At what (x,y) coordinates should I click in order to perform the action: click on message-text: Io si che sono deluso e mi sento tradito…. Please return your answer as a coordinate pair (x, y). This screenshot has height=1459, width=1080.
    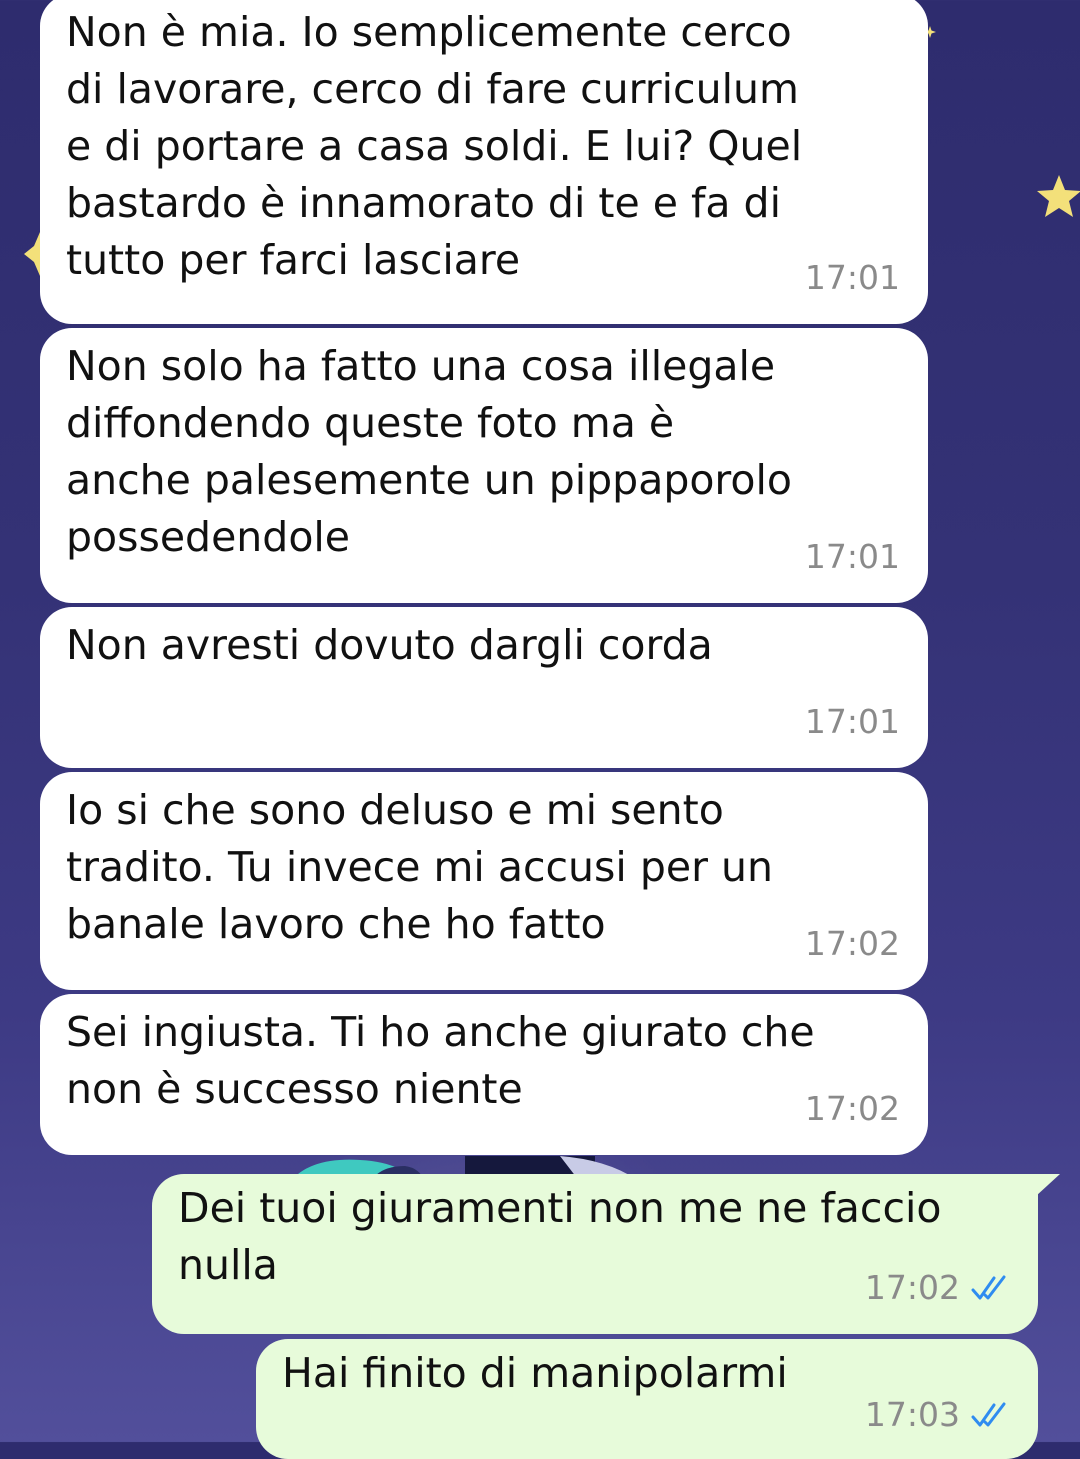
    Looking at the image, I should click on (419, 867).